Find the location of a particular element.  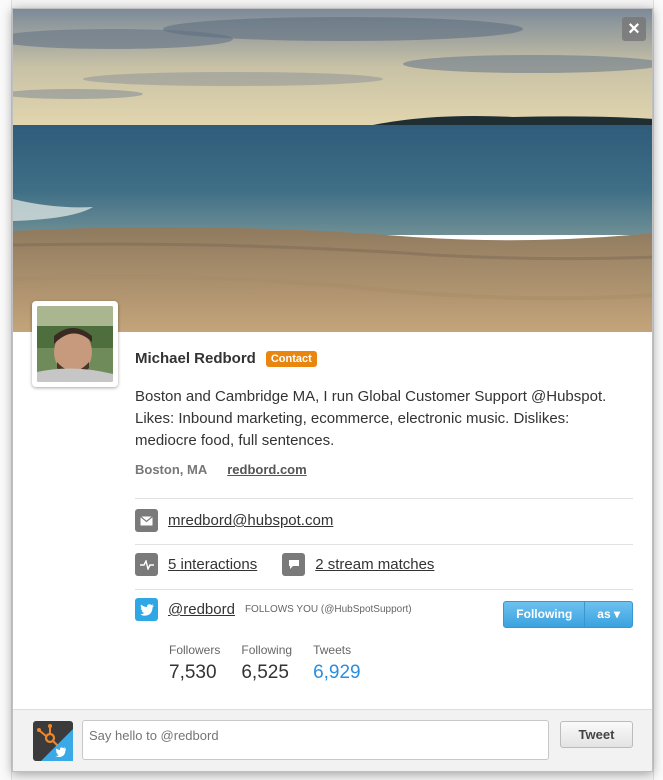

stat-label: Followers is located at coordinates (195, 650).